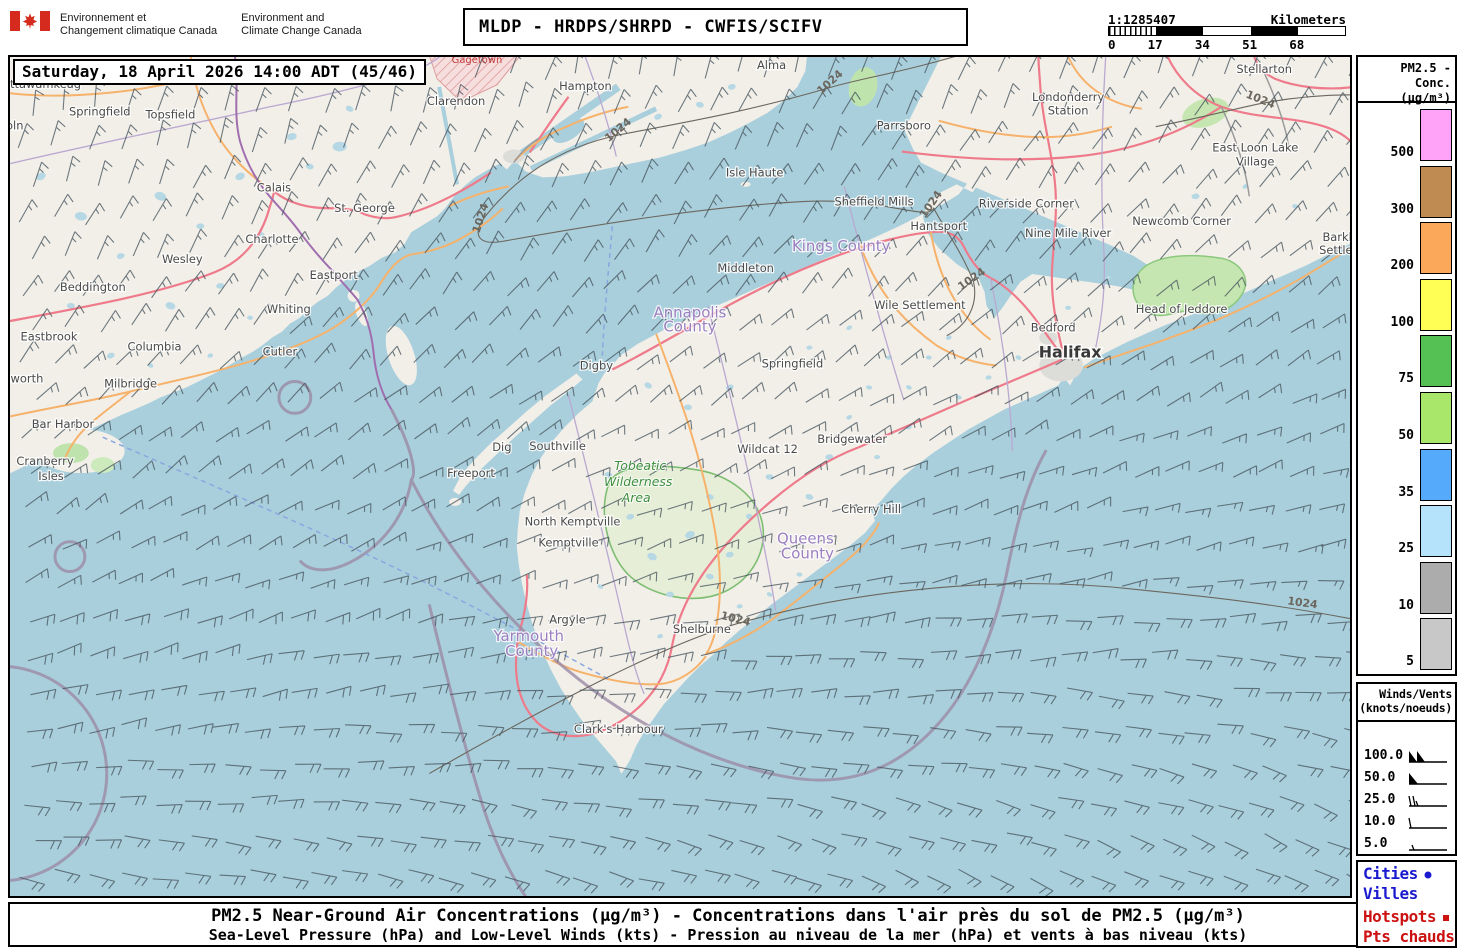 The height and width of the screenshot is (950, 1460). I want to click on hotspot-square-icon, so click(1446, 918).